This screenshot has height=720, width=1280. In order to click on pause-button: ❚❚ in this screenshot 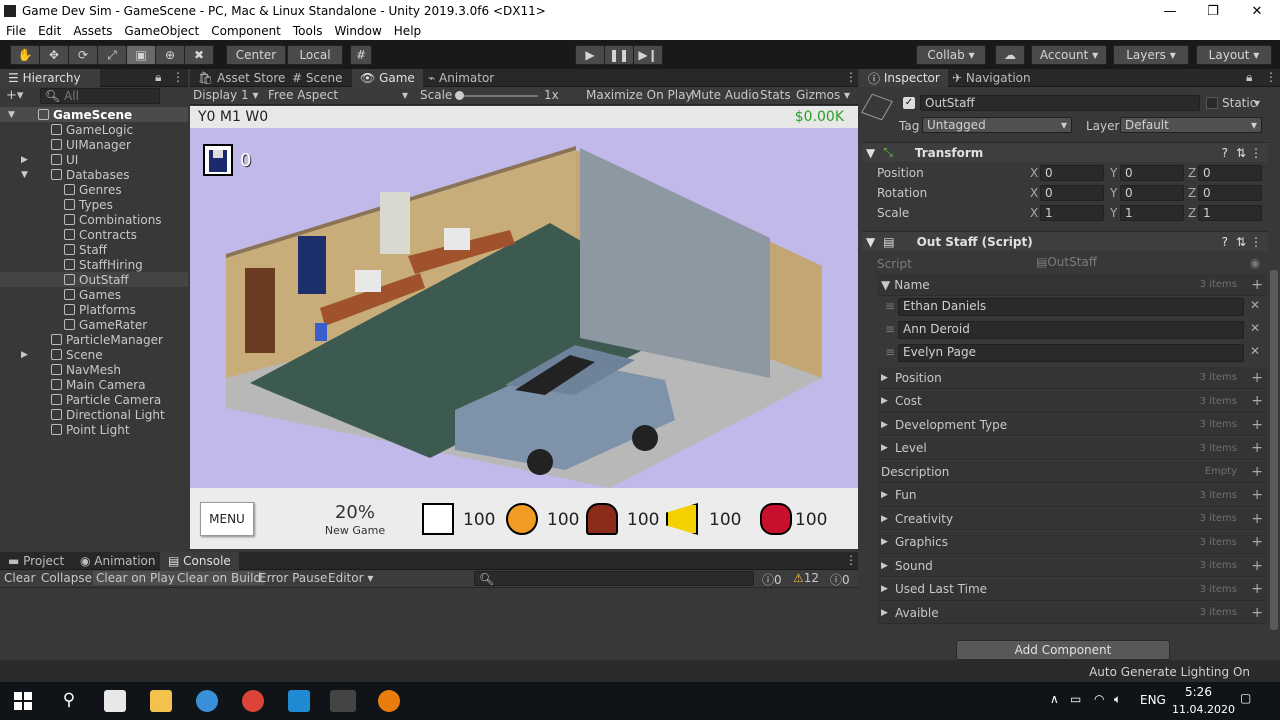, I will do `click(619, 55)`.